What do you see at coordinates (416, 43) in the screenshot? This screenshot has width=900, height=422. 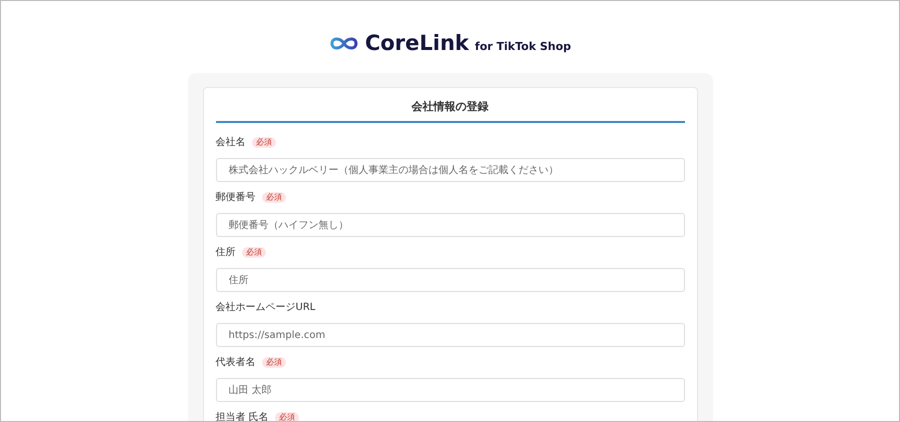 I see `logo-text: CoreLink` at bounding box center [416, 43].